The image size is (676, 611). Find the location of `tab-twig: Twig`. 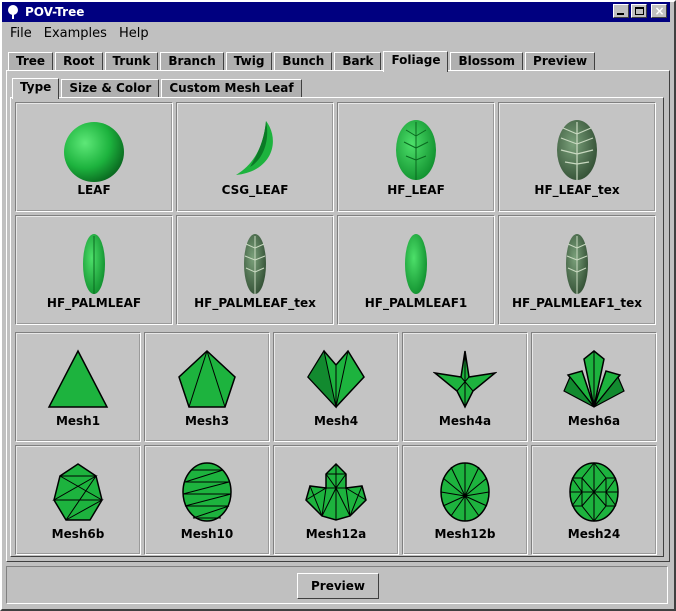

tab-twig: Twig is located at coordinates (249, 61).